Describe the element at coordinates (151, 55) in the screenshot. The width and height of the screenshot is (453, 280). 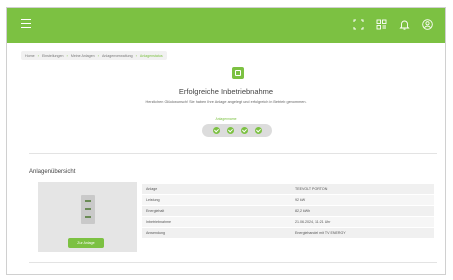
I see `breadcrumb-item-current: Anlagenstatus` at that location.